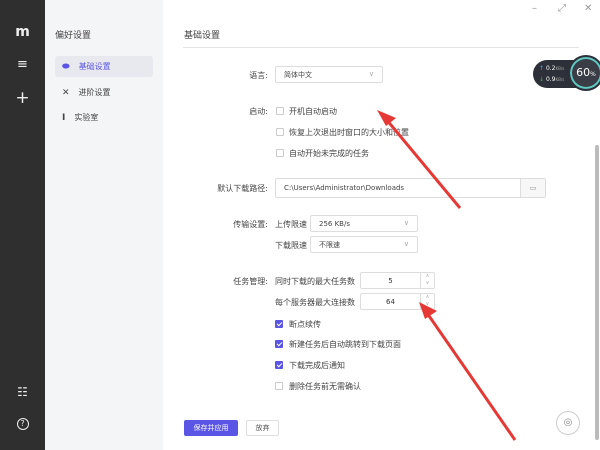  Describe the element at coordinates (86, 117) in the screenshot. I see `sidebar-item-label: 实验室` at that location.